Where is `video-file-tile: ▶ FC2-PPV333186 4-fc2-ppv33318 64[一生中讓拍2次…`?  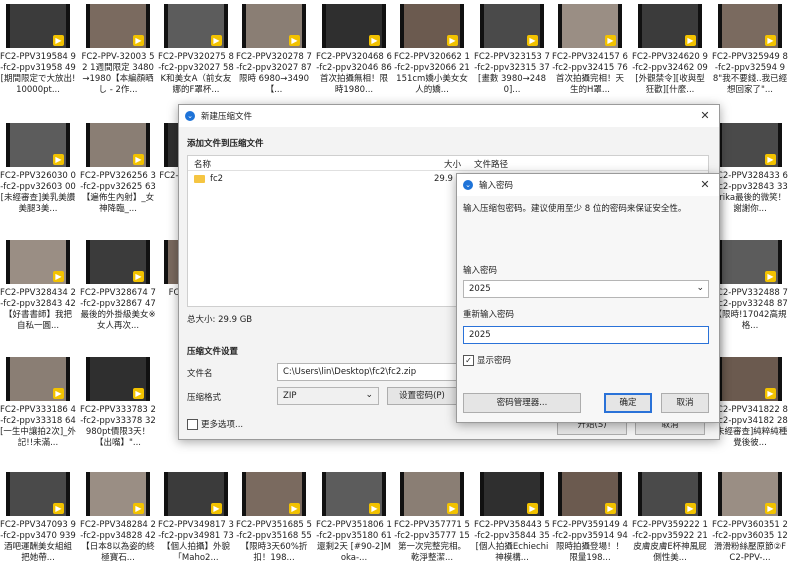
video-file-tile: ▶ FC2-PPV333186 4-fc2-ppv33318 64[一生中讓拍2次… is located at coordinates (38, 411).